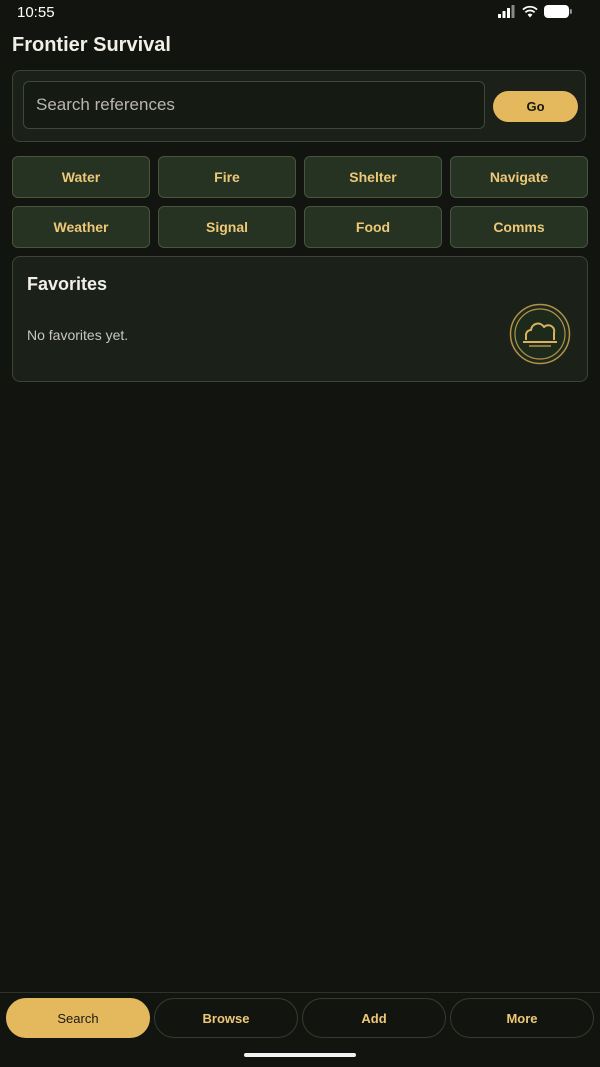  What do you see at coordinates (519, 177) in the screenshot?
I see `category-navigate-button: Navigate` at bounding box center [519, 177].